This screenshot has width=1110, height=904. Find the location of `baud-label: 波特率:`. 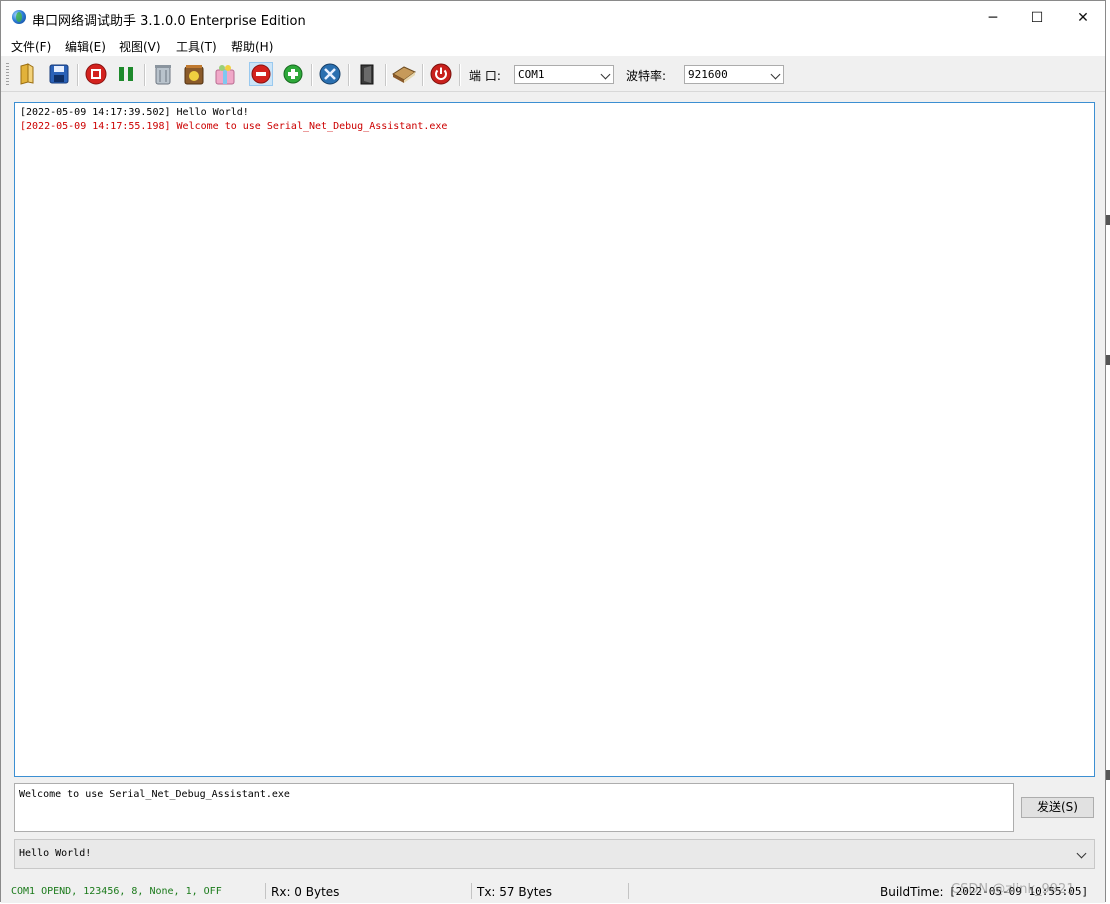

baud-label: 波特率: is located at coordinates (646, 76).